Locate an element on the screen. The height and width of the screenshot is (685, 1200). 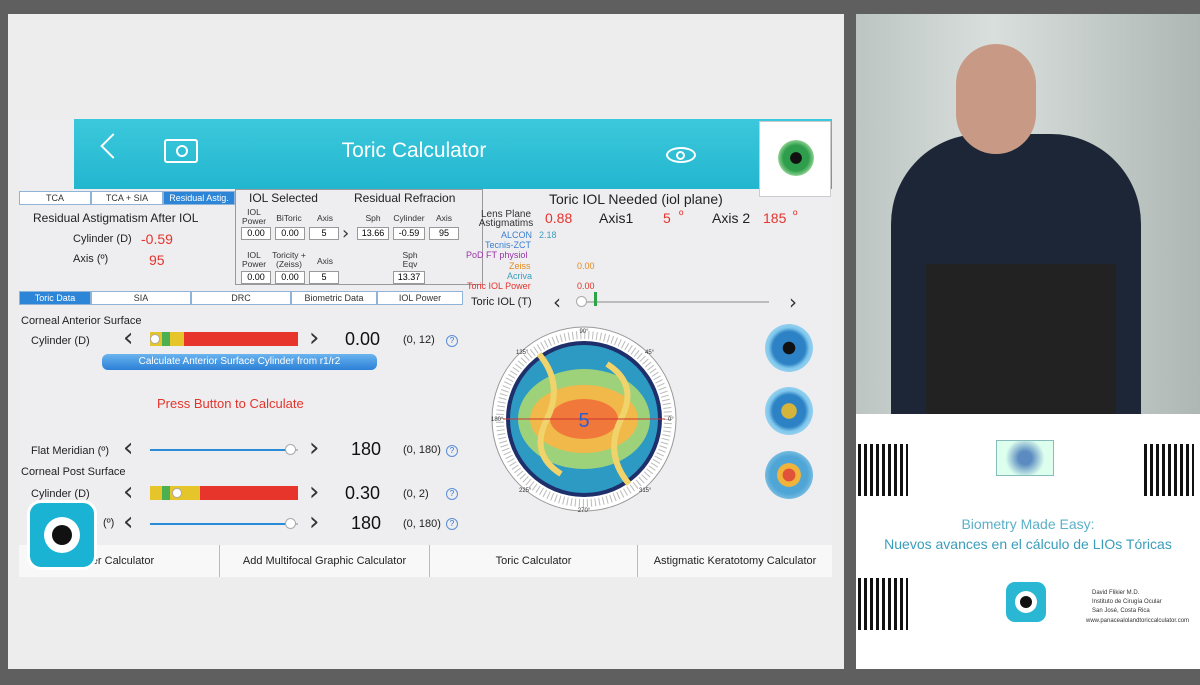
mode-residual: Residual Astig. is located at coordinates (199, 198).